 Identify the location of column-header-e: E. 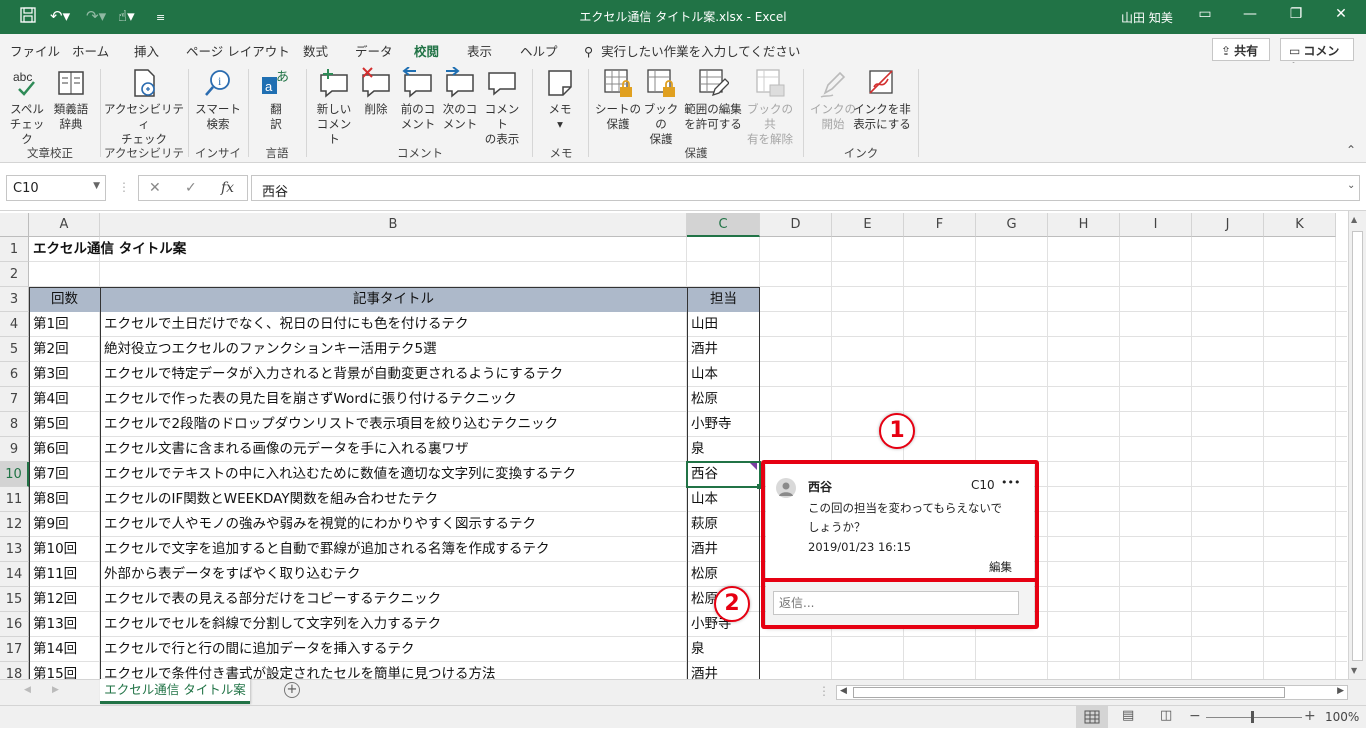
(868, 225).